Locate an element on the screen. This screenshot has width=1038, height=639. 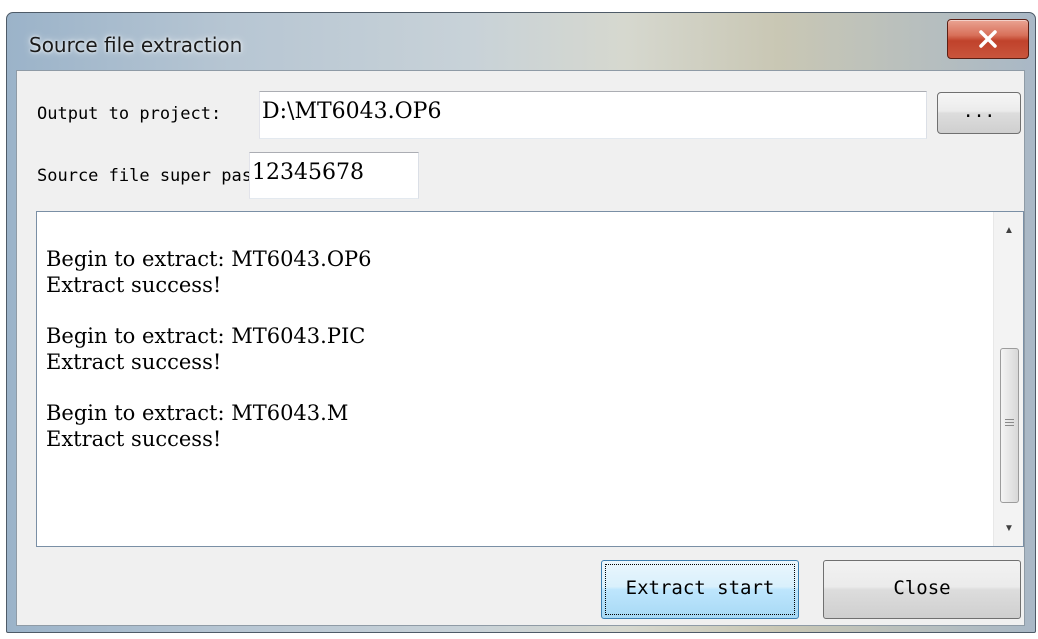
grip-icon is located at coordinates (1009, 423).